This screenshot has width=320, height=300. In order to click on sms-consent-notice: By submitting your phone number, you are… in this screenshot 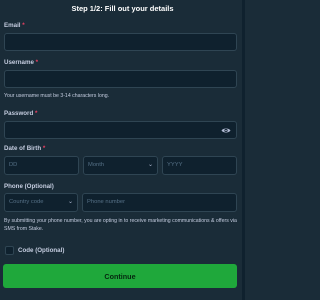, I will do `click(120, 225)`.